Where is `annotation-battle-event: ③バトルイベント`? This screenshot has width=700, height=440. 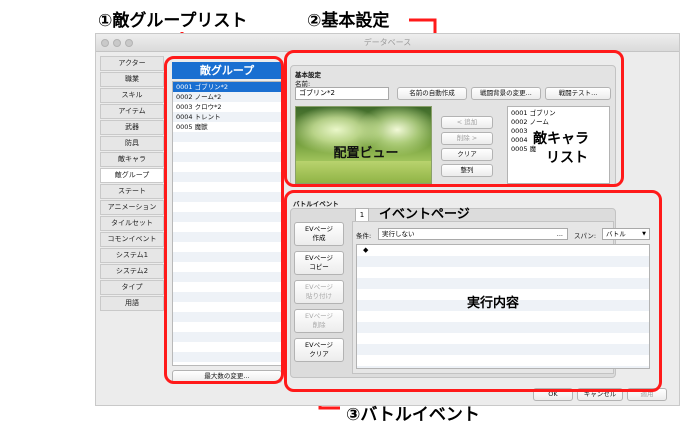
annotation-battle-event: ③バトルイベント is located at coordinates (413, 415).